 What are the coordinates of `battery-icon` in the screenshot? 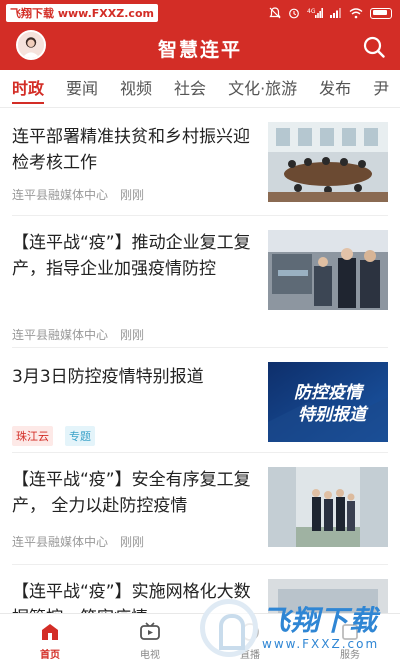 It's located at (381, 13).